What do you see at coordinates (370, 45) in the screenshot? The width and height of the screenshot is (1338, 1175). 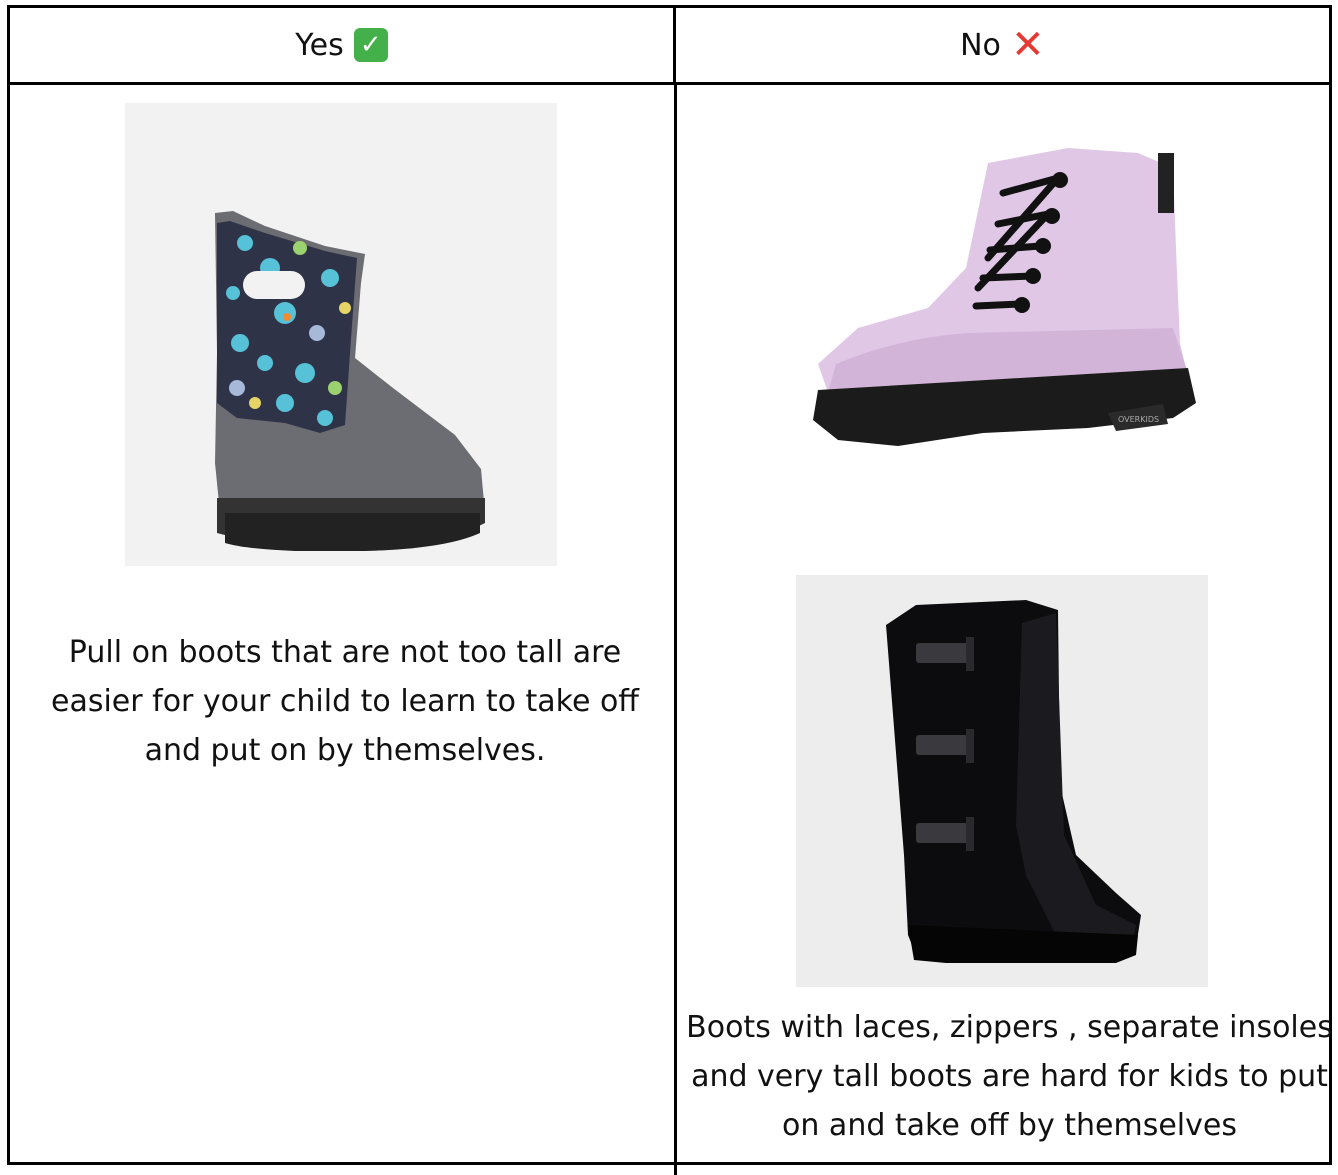 I see `check-mark-button-icon: ✓` at bounding box center [370, 45].